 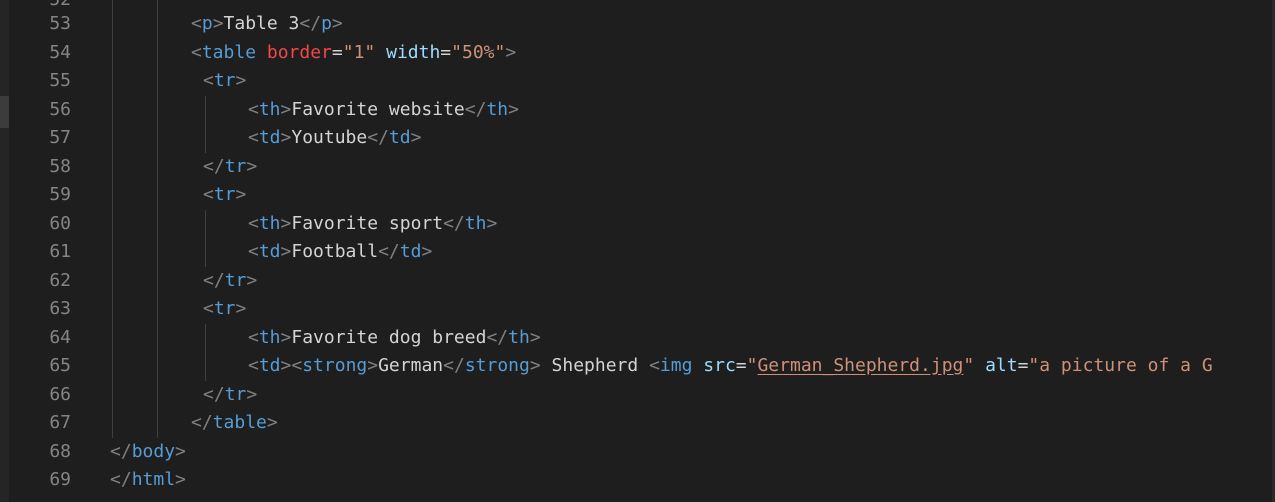 What do you see at coordinates (354, 52) in the screenshot?
I see `code-line-54: <table border="1" width="50%">` at bounding box center [354, 52].